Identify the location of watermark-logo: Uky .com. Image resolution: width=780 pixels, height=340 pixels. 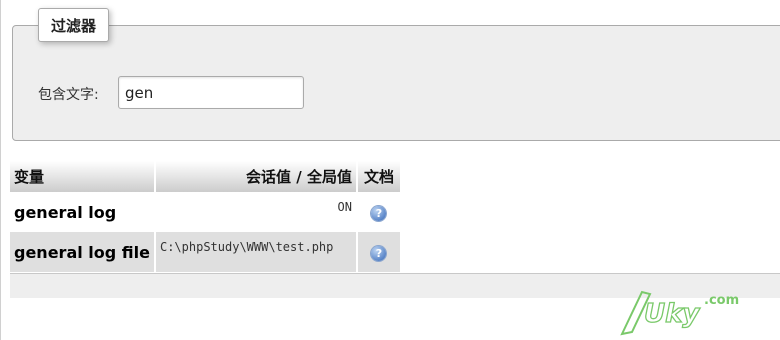
(679, 313).